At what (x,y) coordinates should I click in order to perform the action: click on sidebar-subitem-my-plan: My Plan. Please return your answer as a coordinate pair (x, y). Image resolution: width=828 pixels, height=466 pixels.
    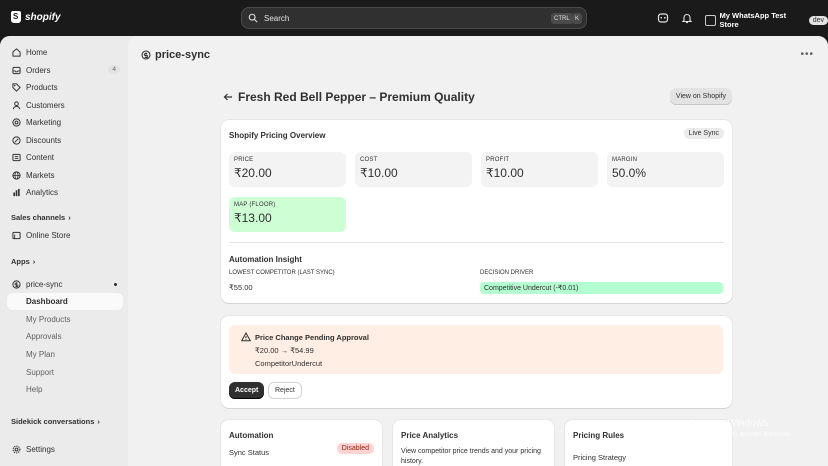
    Looking at the image, I should click on (65, 354).